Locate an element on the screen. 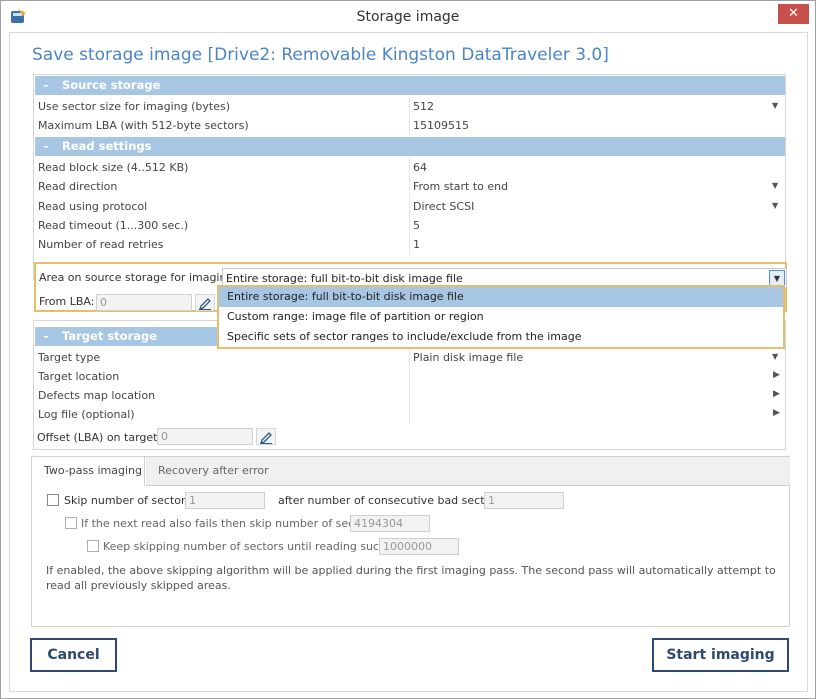 This screenshot has height=699, width=816. from-lba-label: From LBA: is located at coordinates (67, 301).